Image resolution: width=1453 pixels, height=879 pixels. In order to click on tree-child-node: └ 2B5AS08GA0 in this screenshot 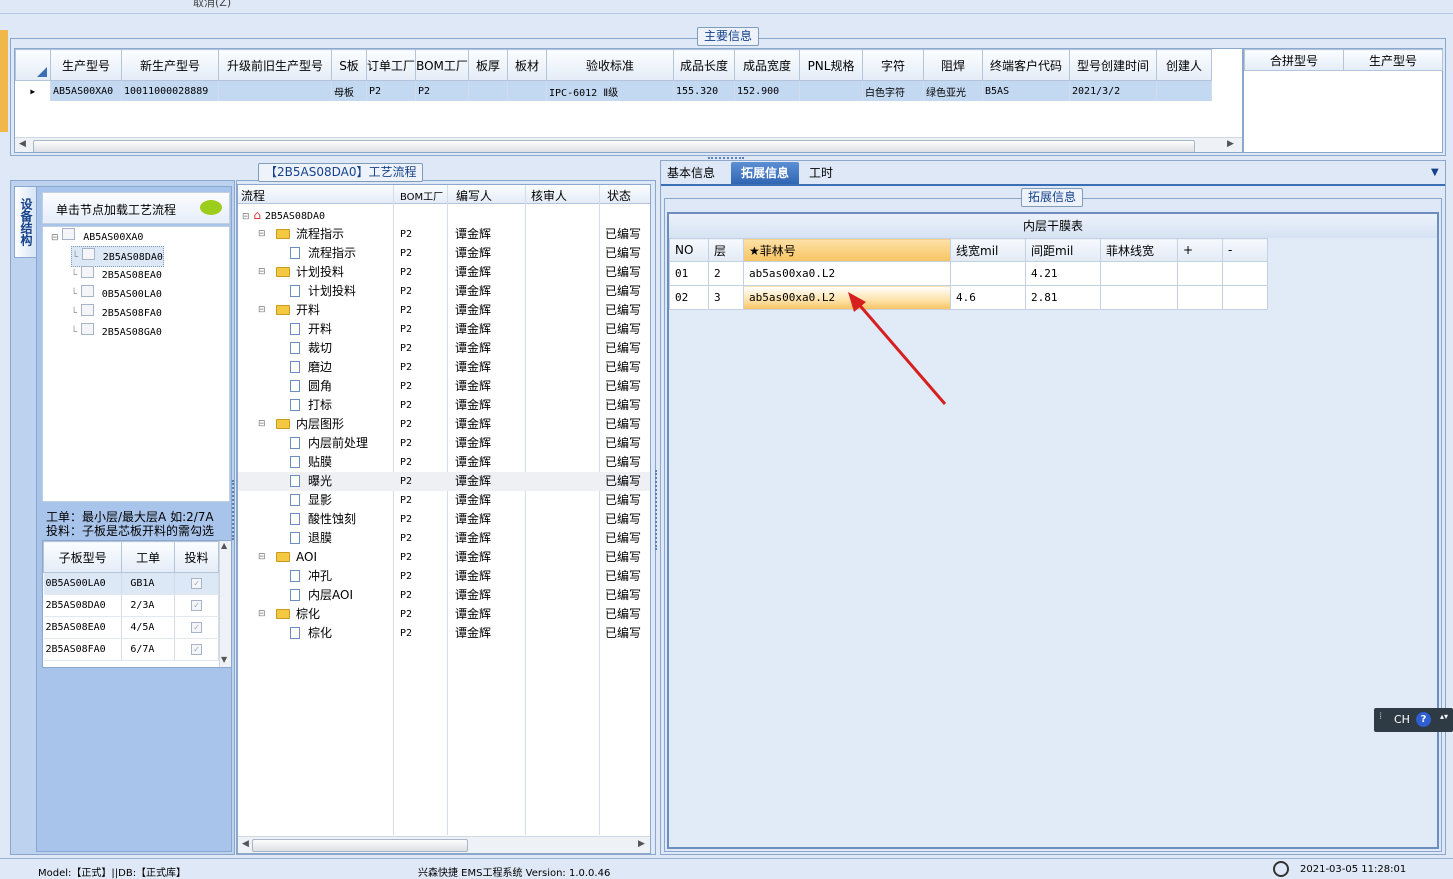, I will do `click(116, 331)`.